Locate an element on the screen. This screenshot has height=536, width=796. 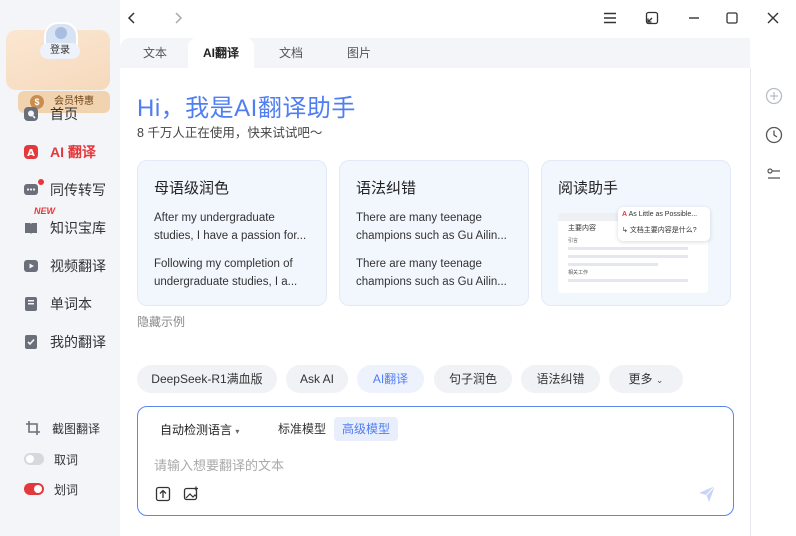
my-translation-icon is located at coordinates (31, 342).